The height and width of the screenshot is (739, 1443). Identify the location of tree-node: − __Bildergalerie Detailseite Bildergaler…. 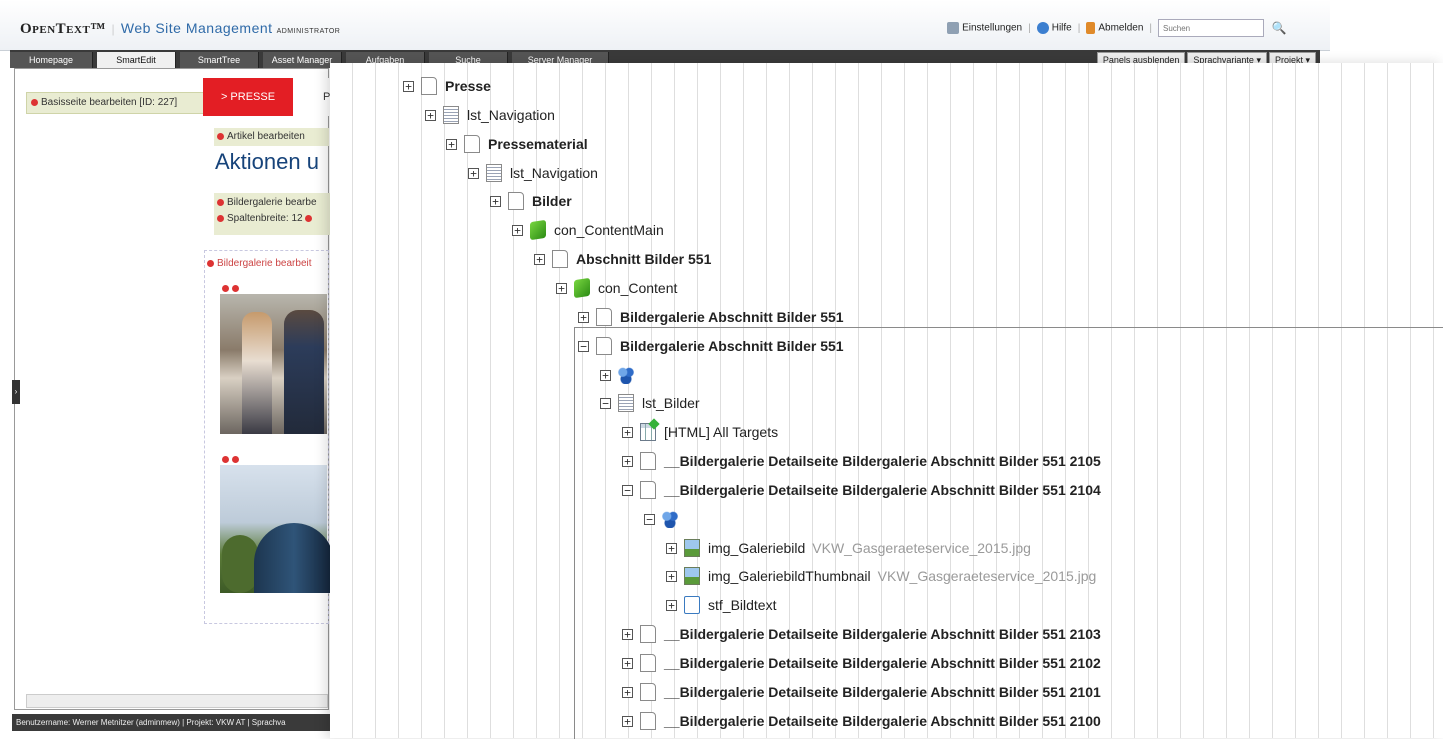
(861, 490).